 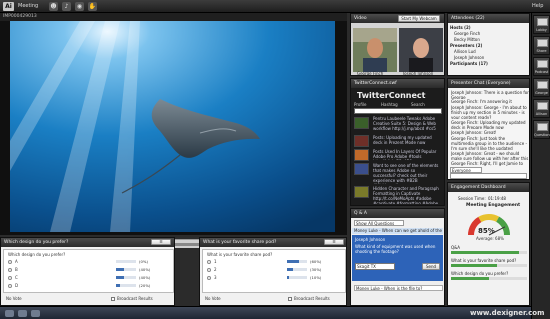 I want to click on layout-questions: Questions, so click(x=541, y=129).